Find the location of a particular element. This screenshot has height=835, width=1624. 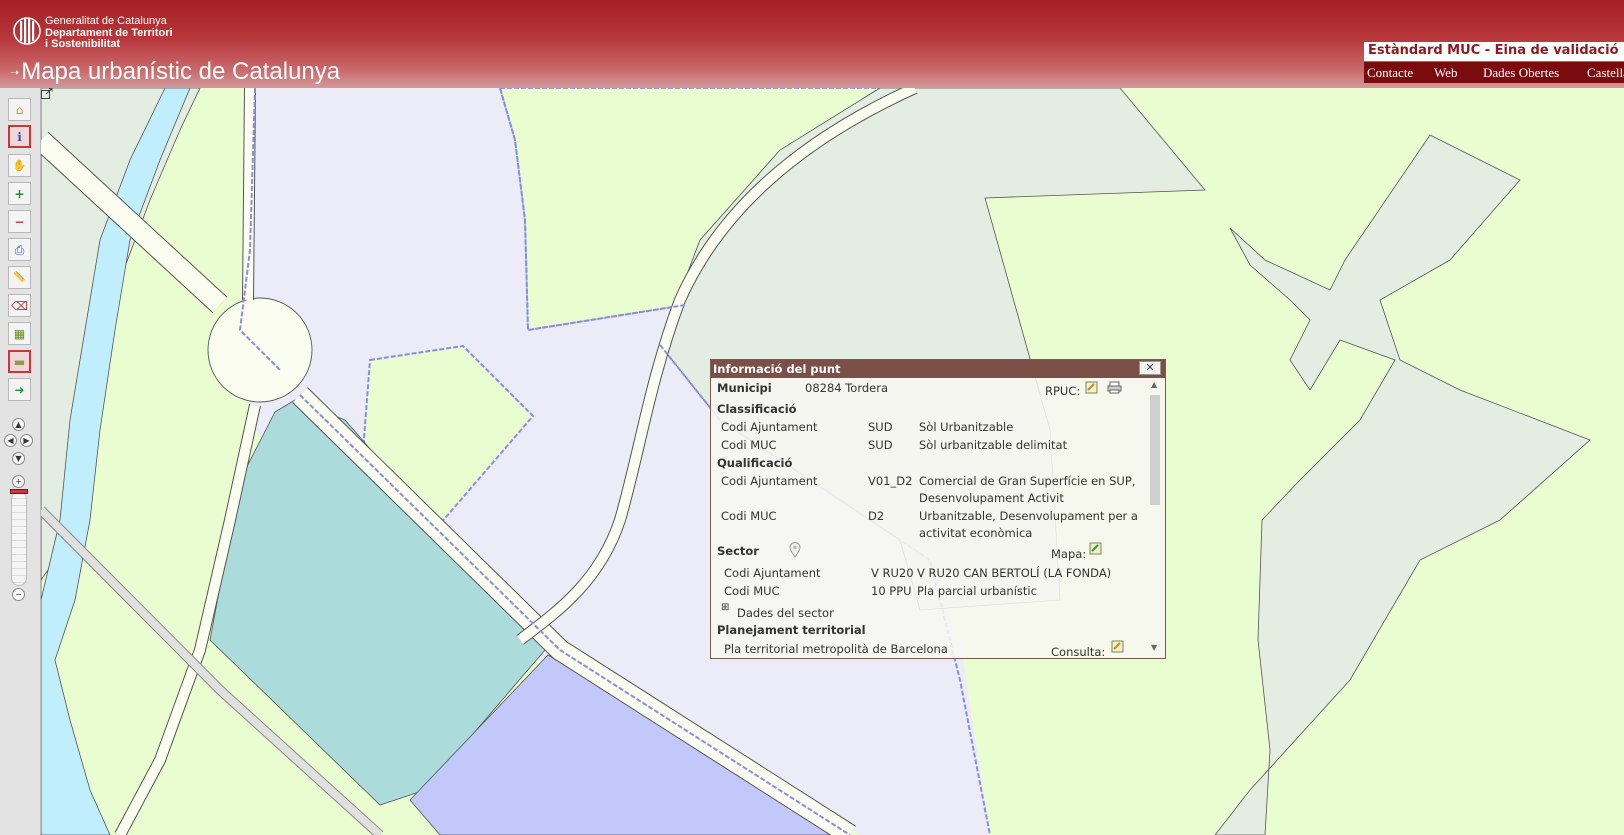

qual-row2-desc2: activitat econòmica is located at coordinates (976, 533).